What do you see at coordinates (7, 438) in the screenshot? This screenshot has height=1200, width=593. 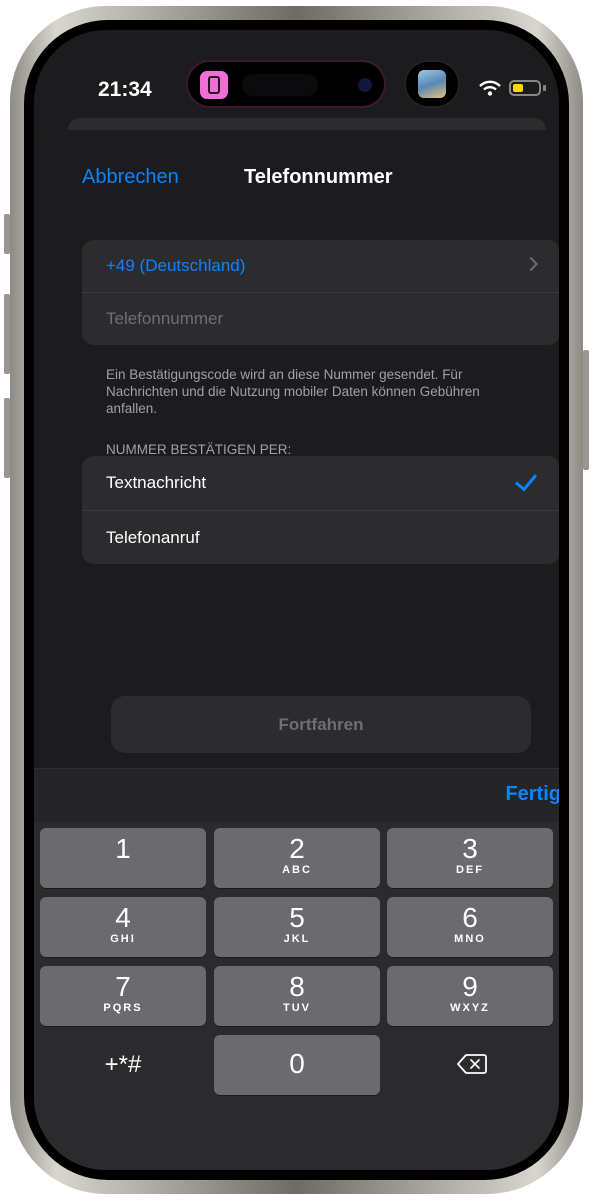 I see `volume-down-button` at bounding box center [7, 438].